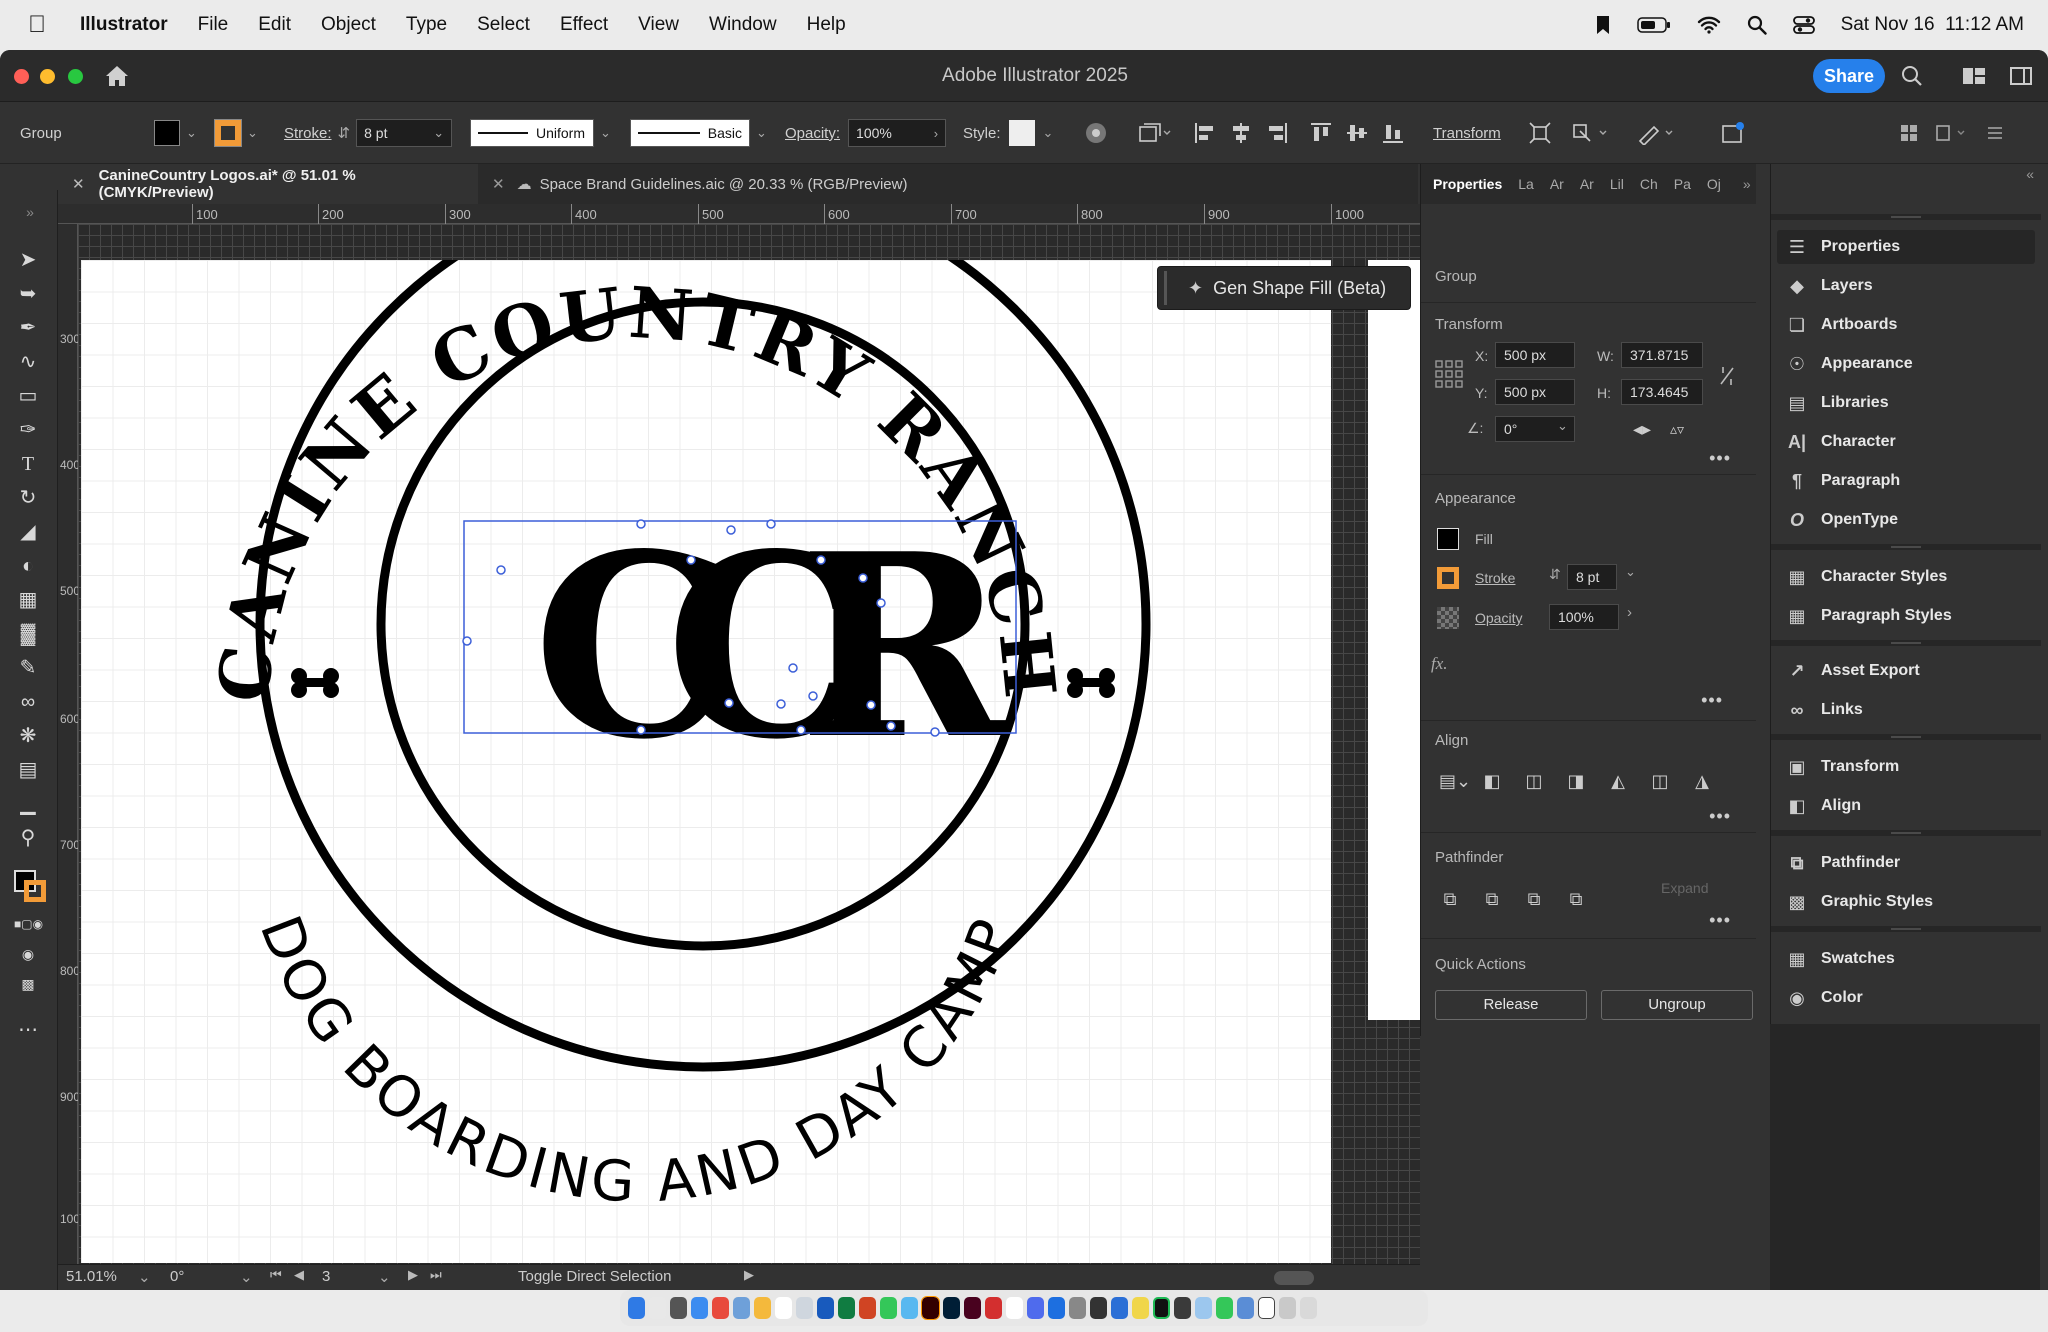 Image resolution: width=2048 pixels, height=1332 pixels. Describe the element at coordinates (28, 260) in the screenshot. I see `selection-tool-icon: ➤` at that location.